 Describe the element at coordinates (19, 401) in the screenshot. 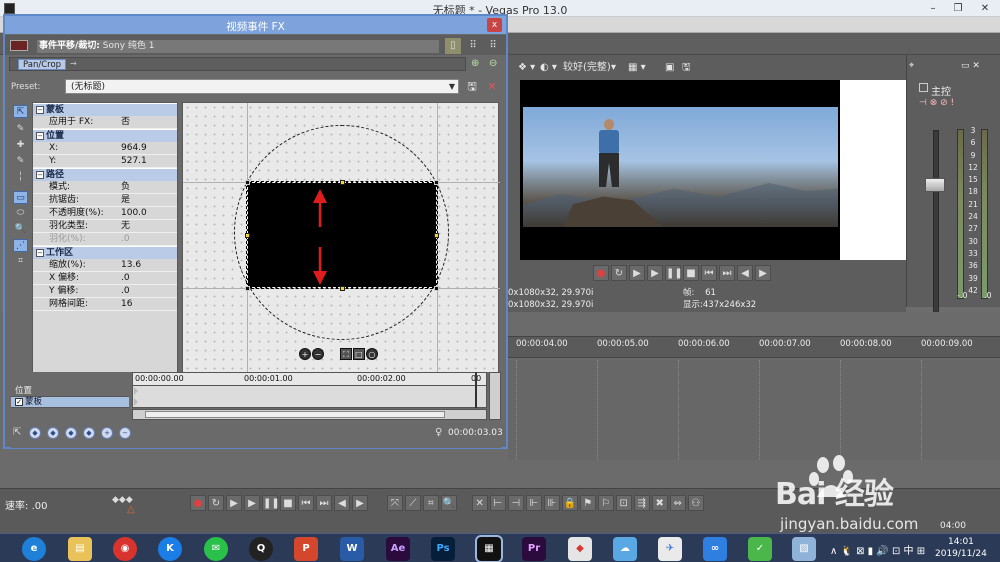

I see `track-mask-checkbox: ✓` at that location.